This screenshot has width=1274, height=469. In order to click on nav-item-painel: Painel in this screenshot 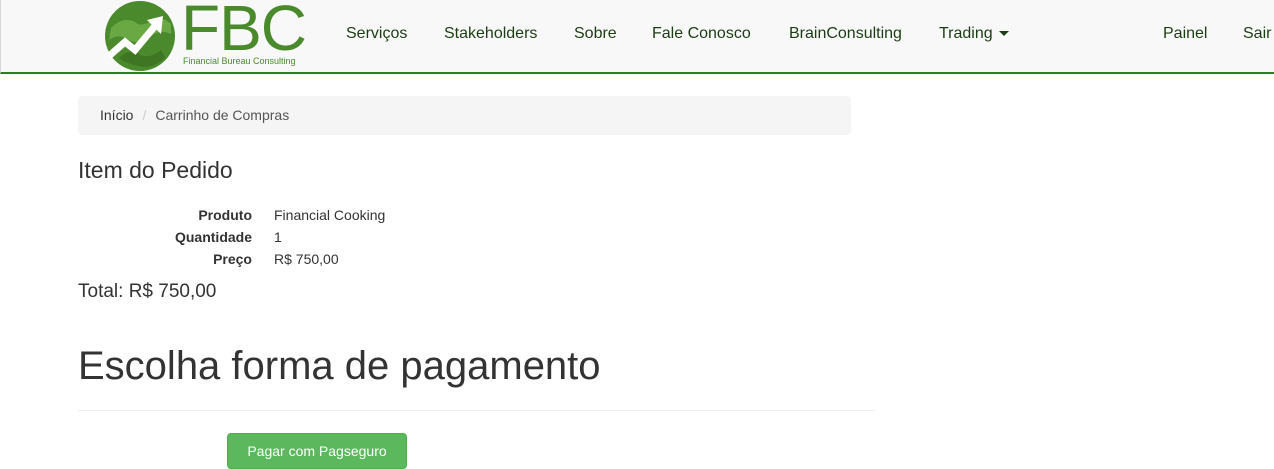, I will do `click(1185, 34)`.